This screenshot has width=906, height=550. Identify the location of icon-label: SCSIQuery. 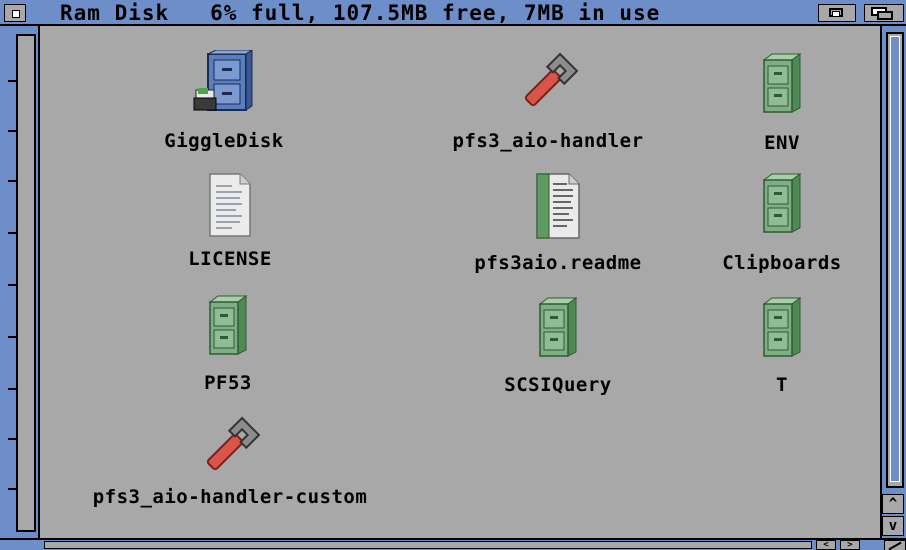
(558, 385).